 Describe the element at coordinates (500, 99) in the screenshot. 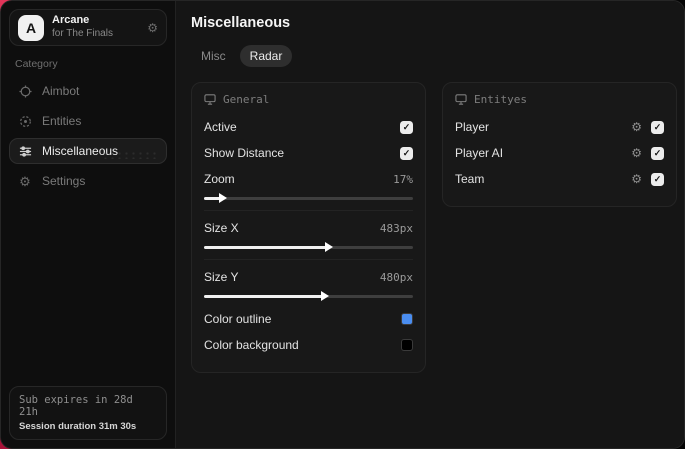

I see `entities-panel-title: Entityes` at that location.